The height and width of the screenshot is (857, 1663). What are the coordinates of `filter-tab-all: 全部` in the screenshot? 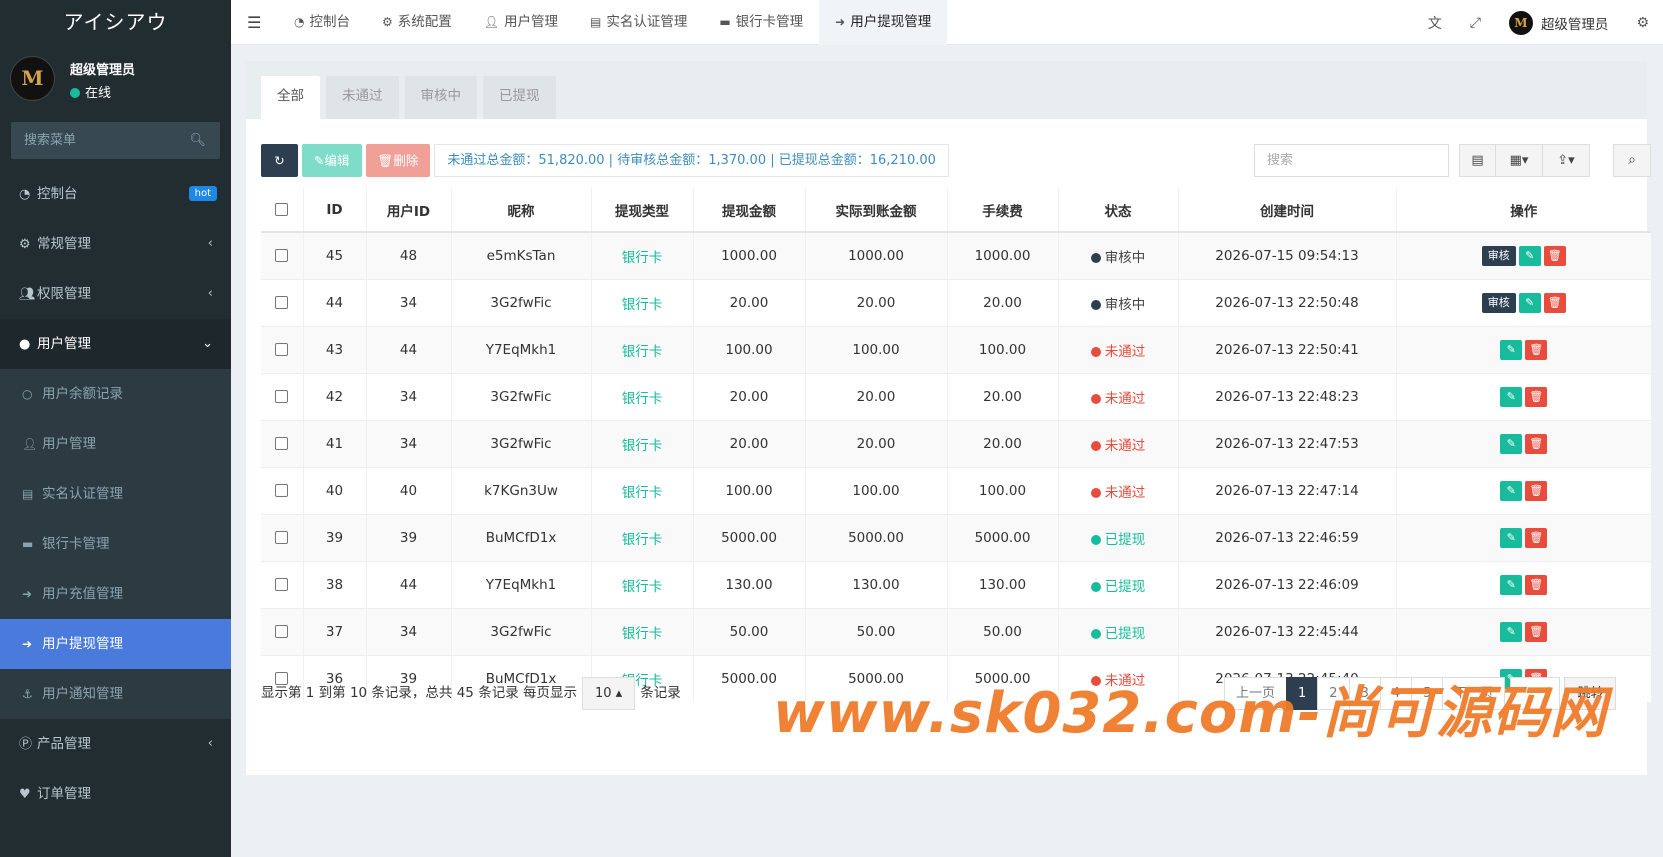 It's located at (290, 97).